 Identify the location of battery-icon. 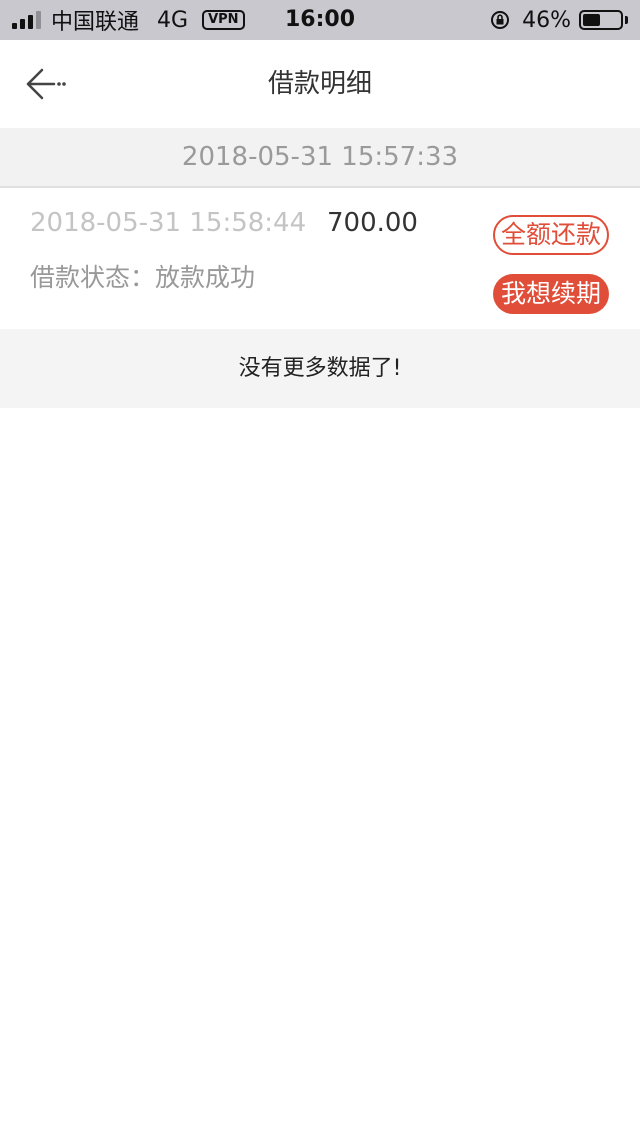
(601, 20).